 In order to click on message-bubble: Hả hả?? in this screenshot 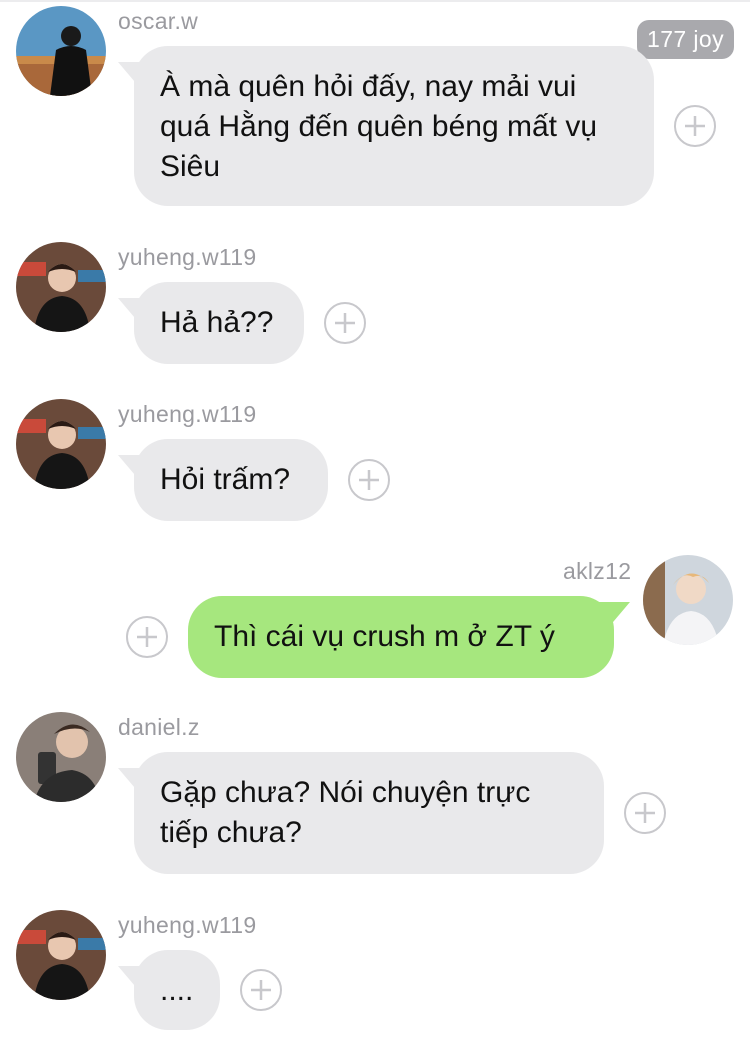, I will do `click(219, 323)`.